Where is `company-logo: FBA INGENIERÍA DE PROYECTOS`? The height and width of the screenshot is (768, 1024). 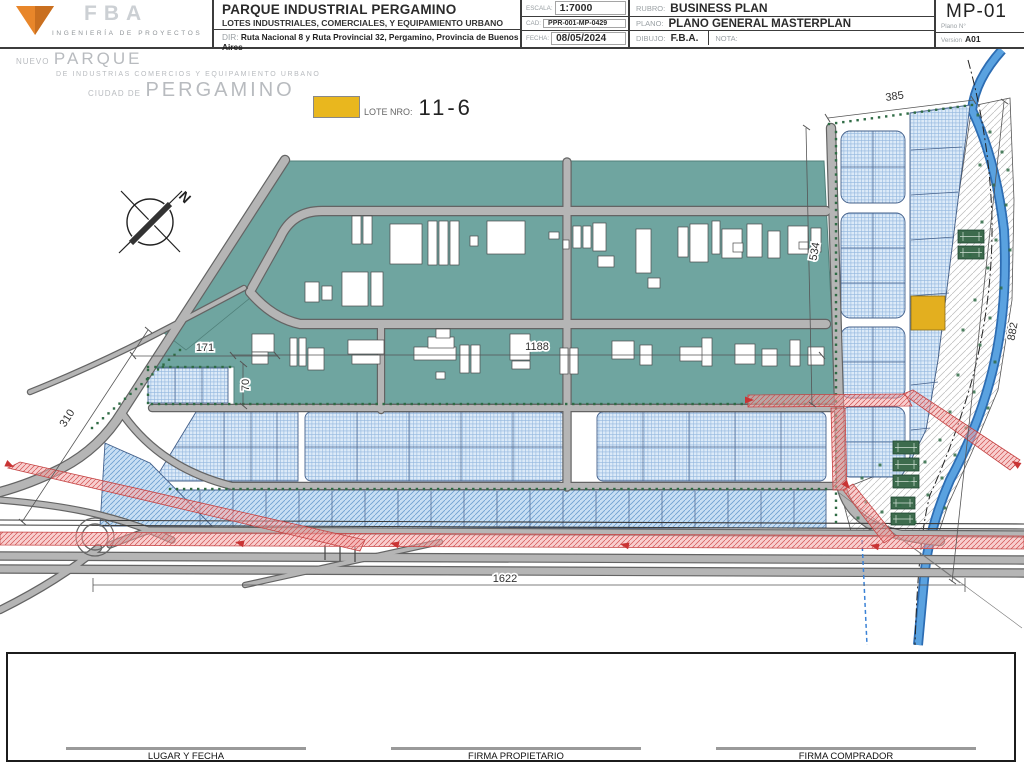
company-logo: FBA INGENIERÍA DE PROYECTOS is located at coordinates (106, 23).